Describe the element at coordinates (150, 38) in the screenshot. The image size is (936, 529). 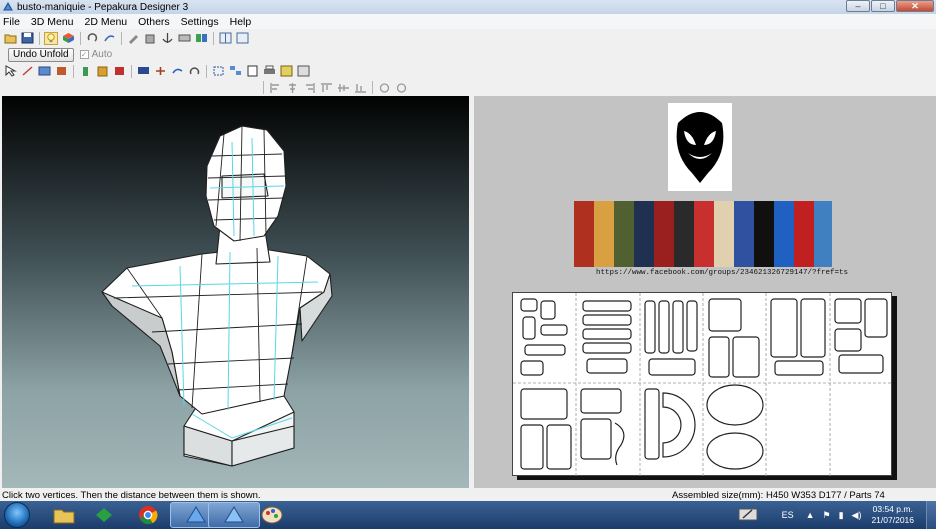
I see `bucket-icon` at that location.